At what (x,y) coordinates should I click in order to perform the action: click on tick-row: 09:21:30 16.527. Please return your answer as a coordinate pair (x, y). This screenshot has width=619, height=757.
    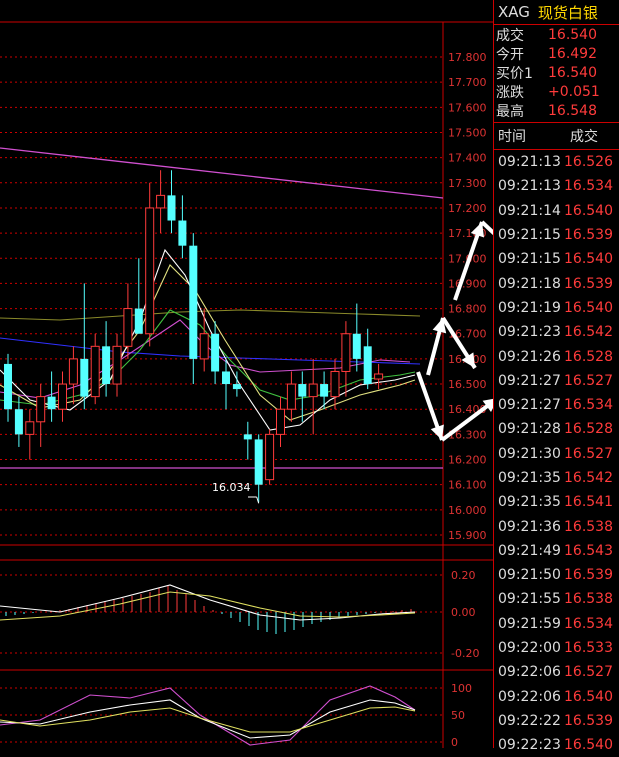
    Looking at the image, I should click on (556, 454).